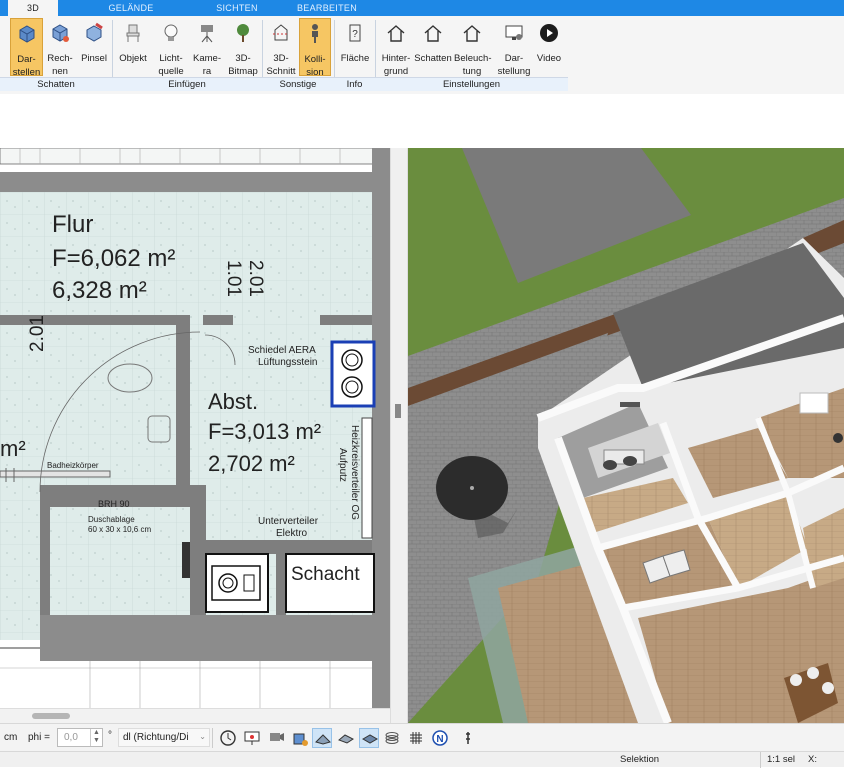 The width and height of the screenshot is (844, 768). Describe the element at coordinates (60, 47) in the screenshot. I see `rechnen-button: Rech- nen` at that location.